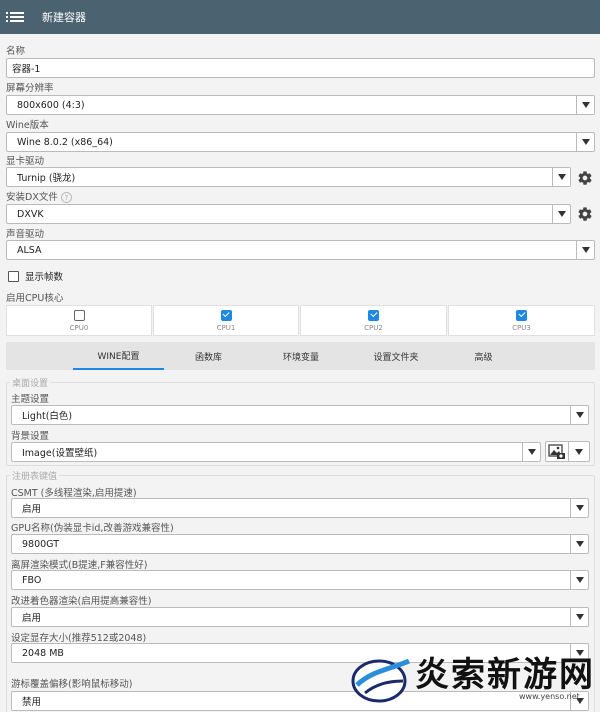  What do you see at coordinates (118, 356) in the screenshot?
I see `tab-wine-config: WINE配置` at bounding box center [118, 356].